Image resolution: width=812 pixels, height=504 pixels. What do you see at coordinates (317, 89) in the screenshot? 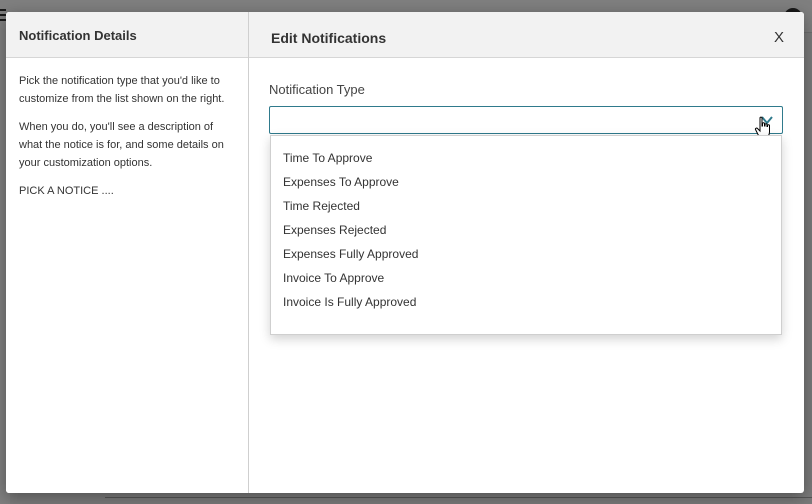
I see `notification-type-label: Notification Type` at bounding box center [317, 89].